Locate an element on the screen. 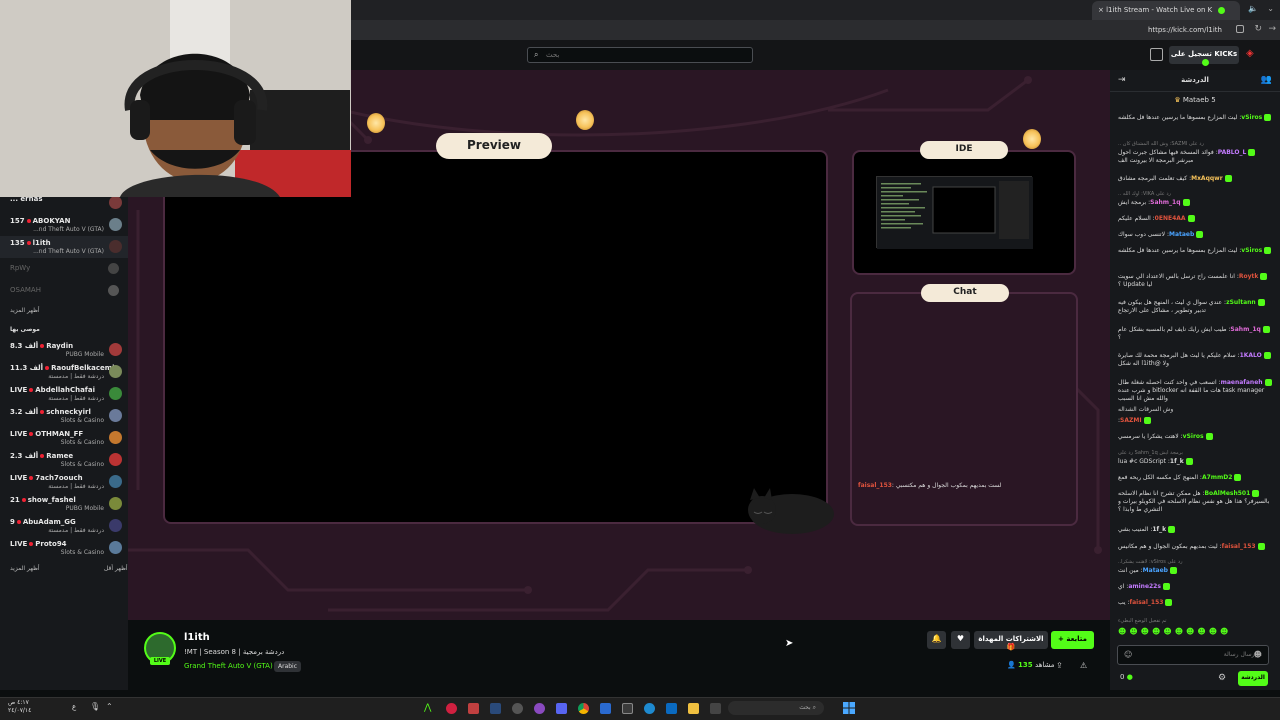 This screenshot has height=720, width=1280. chat-message: Mataeb: لاتنسى دوب سواك is located at coordinates (1195, 235).